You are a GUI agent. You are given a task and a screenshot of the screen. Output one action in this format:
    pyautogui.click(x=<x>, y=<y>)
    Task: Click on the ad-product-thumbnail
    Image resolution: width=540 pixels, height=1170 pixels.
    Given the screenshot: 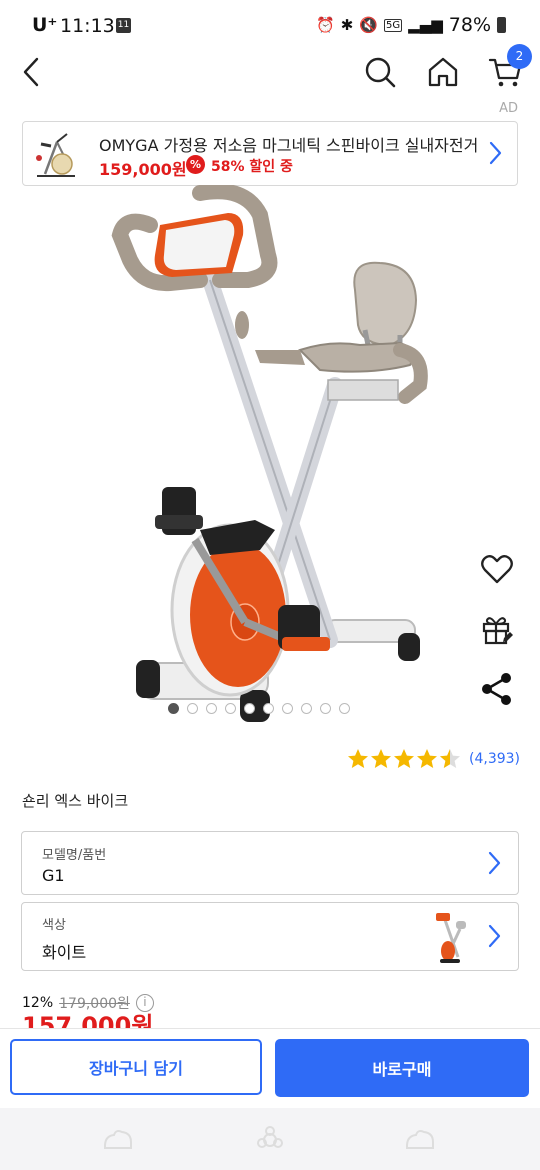 What is the action you would take?
    pyautogui.click(x=55, y=155)
    